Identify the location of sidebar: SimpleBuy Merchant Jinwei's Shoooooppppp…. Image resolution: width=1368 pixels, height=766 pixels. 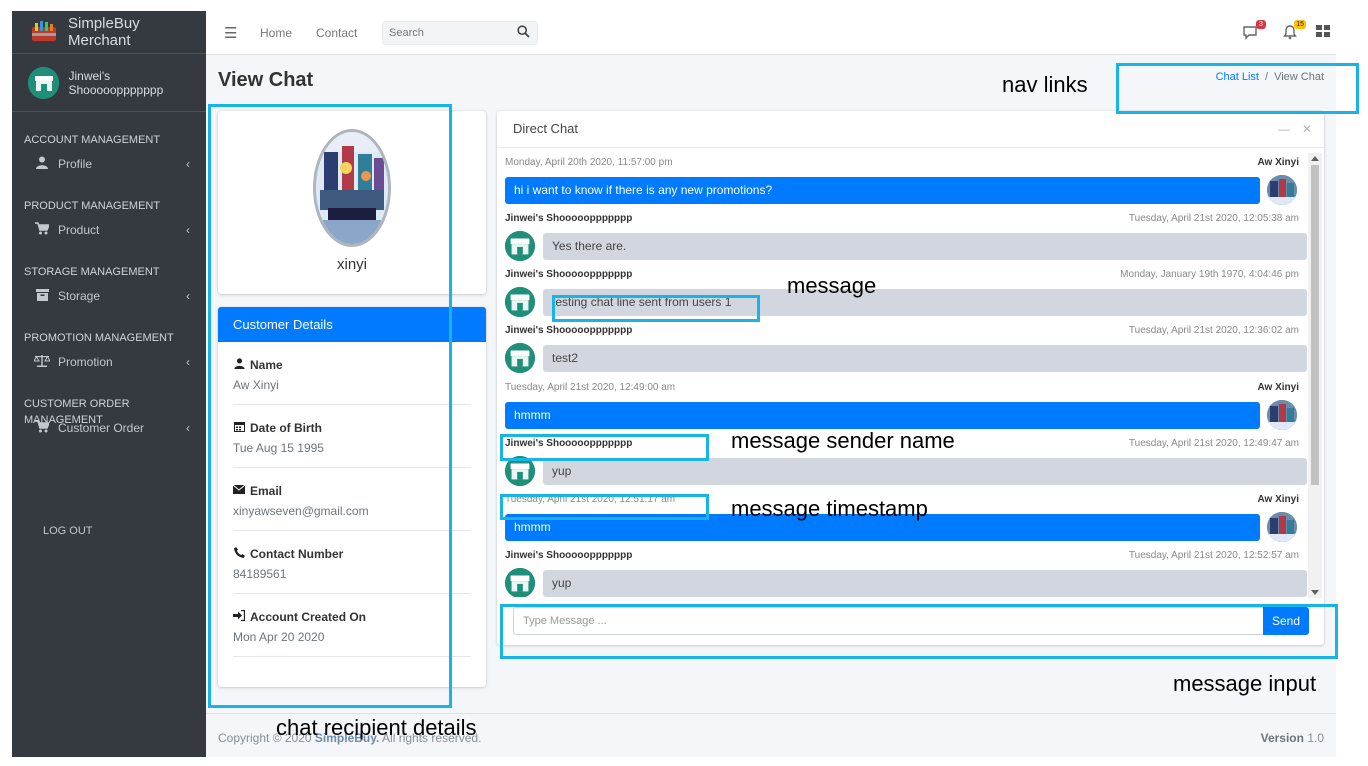
(109, 384).